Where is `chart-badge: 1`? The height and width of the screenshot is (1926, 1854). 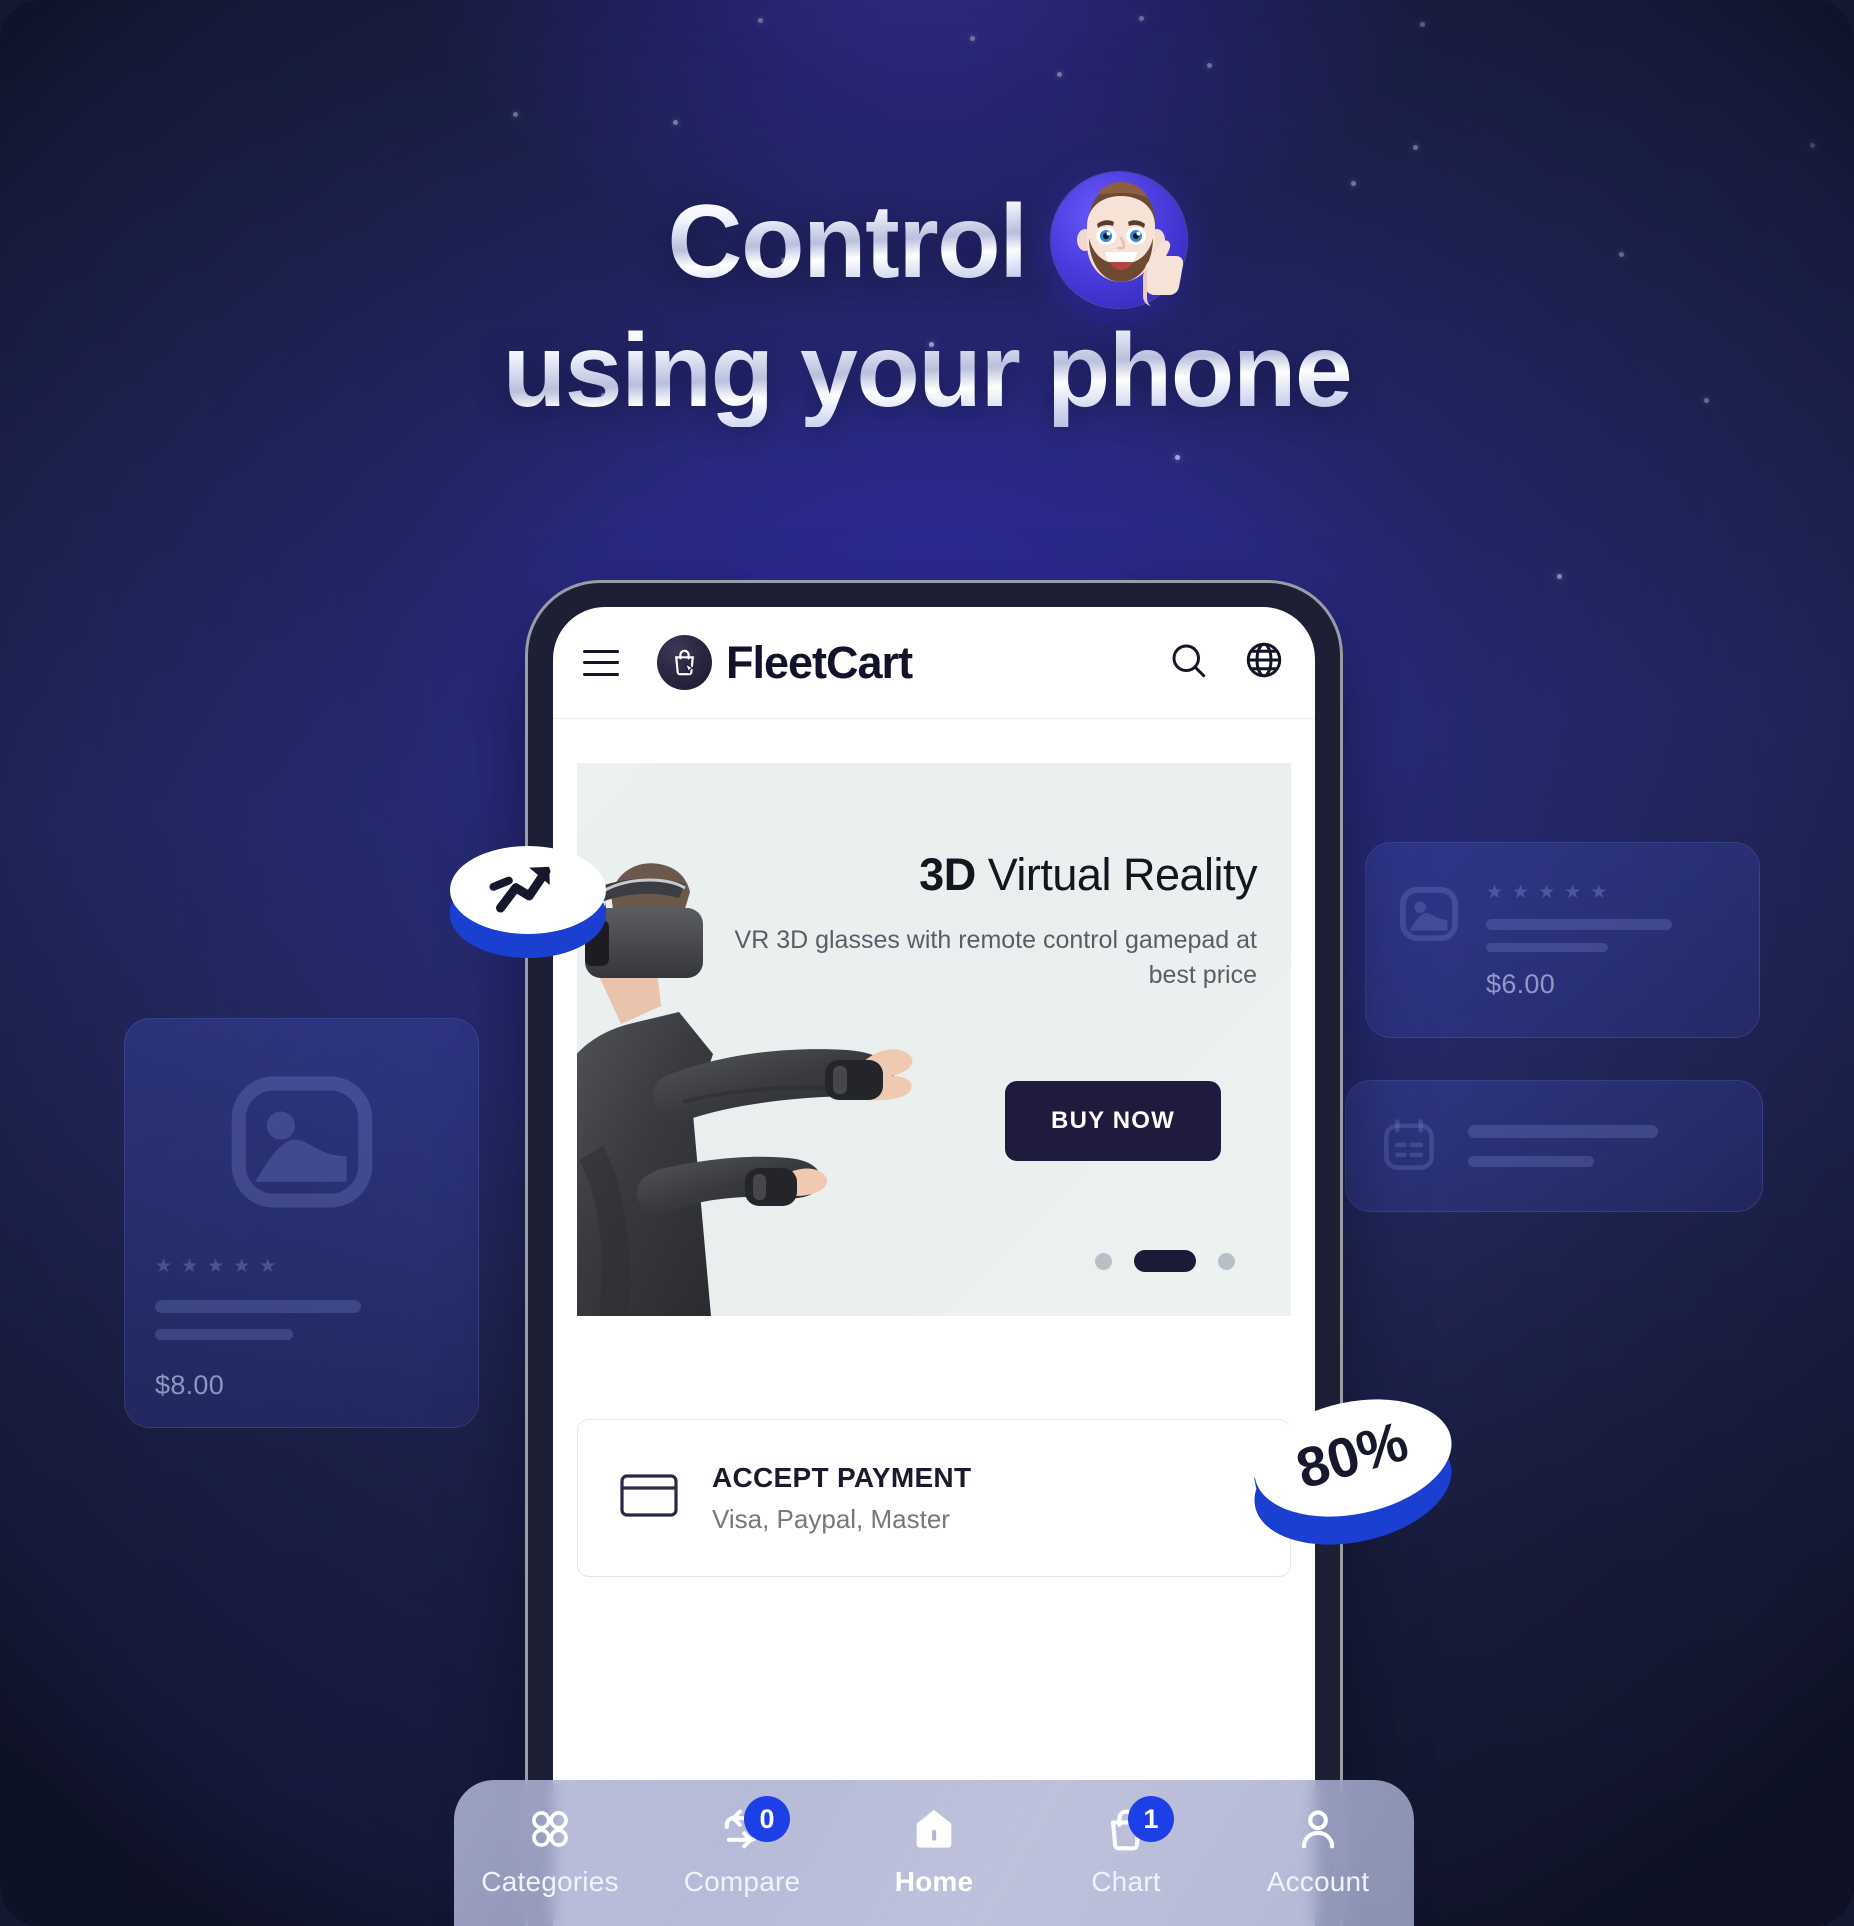
chart-badge: 1 is located at coordinates (1151, 1819).